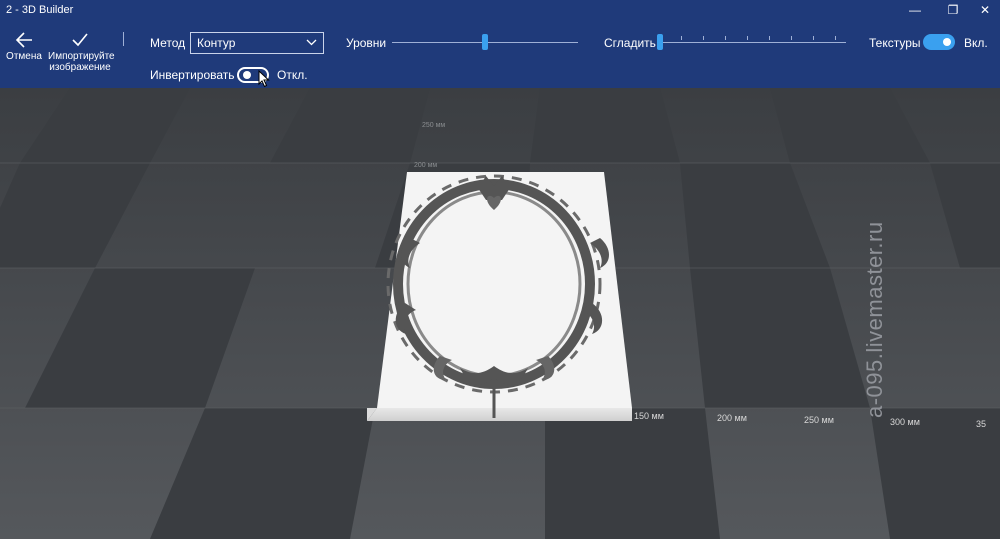 This screenshot has width=1000, height=539. What do you see at coordinates (80, 67) in the screenshot?
I see `import-label-line2: изображение` at bounding box center [80, 67].